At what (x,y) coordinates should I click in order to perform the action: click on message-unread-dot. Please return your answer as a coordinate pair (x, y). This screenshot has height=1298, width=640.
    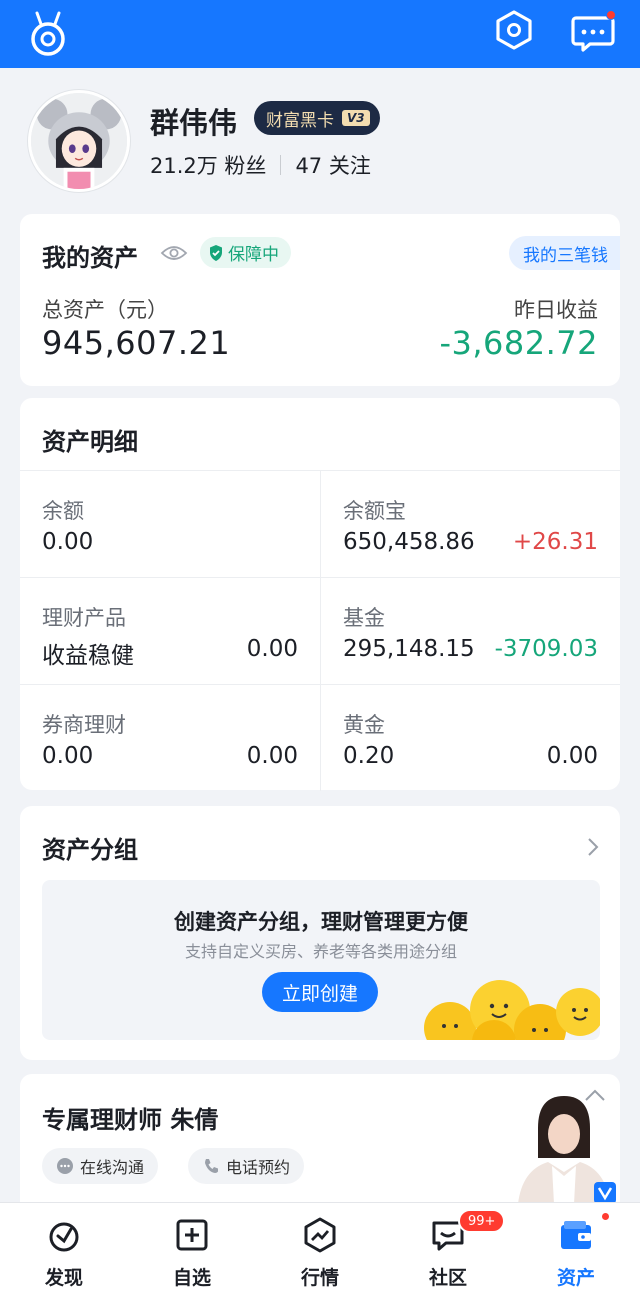
    Looking at the image, I should click on (611, 15).